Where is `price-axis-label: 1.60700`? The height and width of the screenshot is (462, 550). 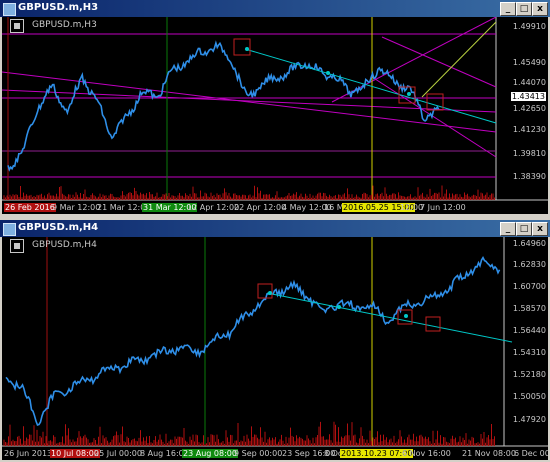 price-axis-label: 1.60700 is located at coordinates (529, 286).